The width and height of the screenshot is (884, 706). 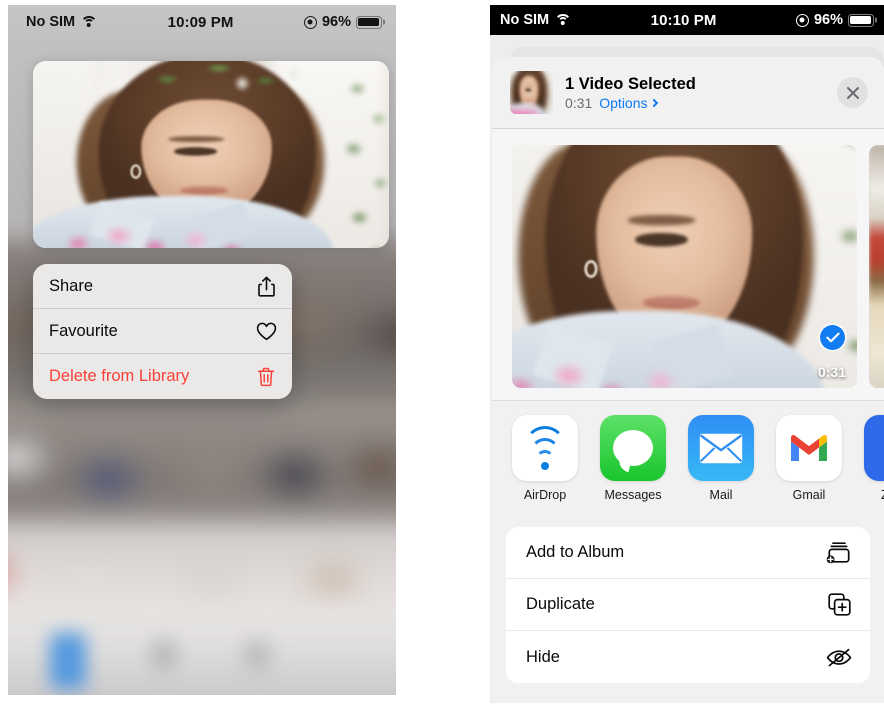 I want to click on share-sheet-action-list: Add to Album Duplicate Hide, so click(x=688, y=605).